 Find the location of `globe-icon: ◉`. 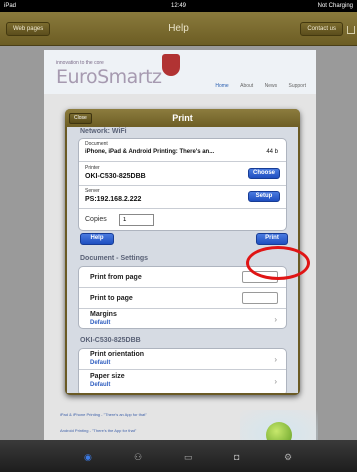

globe-icon: ◉ is located at coordinates (88, 457).